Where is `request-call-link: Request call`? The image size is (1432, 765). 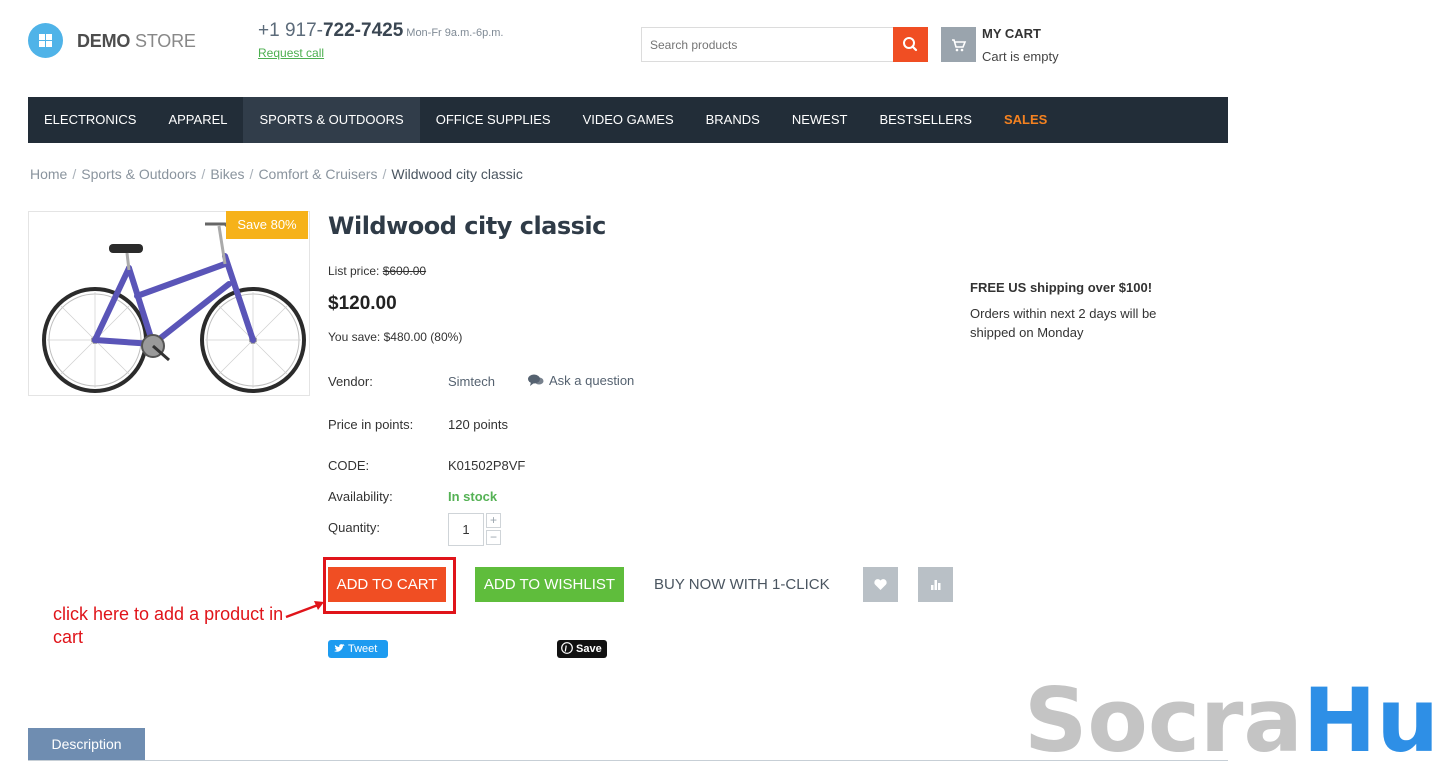 request-call-link: Request call is located at coordinates (291, 53).